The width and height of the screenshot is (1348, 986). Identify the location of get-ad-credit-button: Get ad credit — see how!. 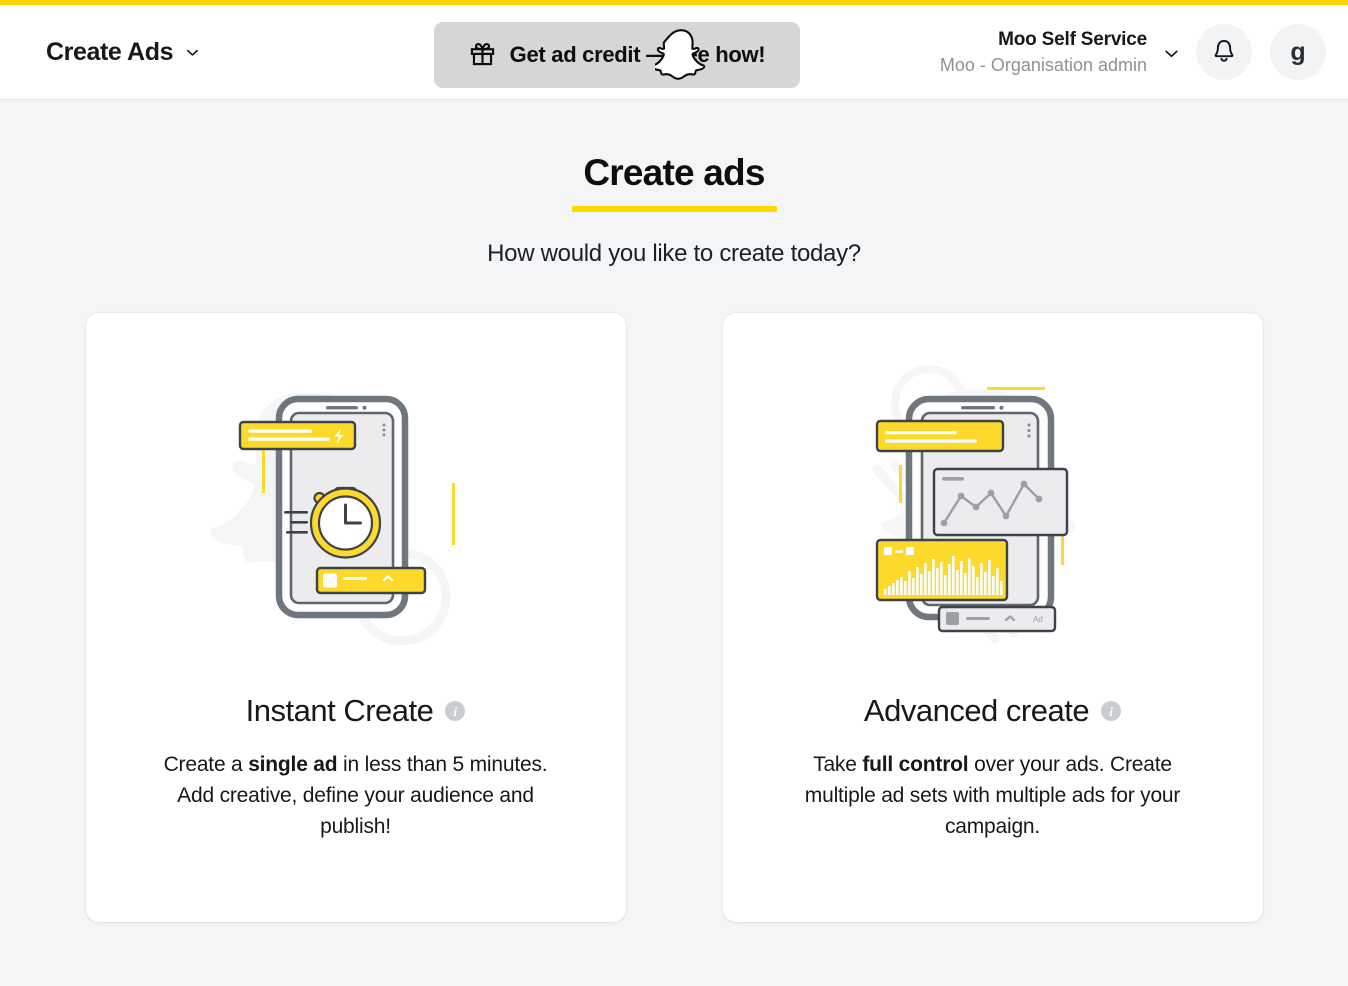
(617, 55).